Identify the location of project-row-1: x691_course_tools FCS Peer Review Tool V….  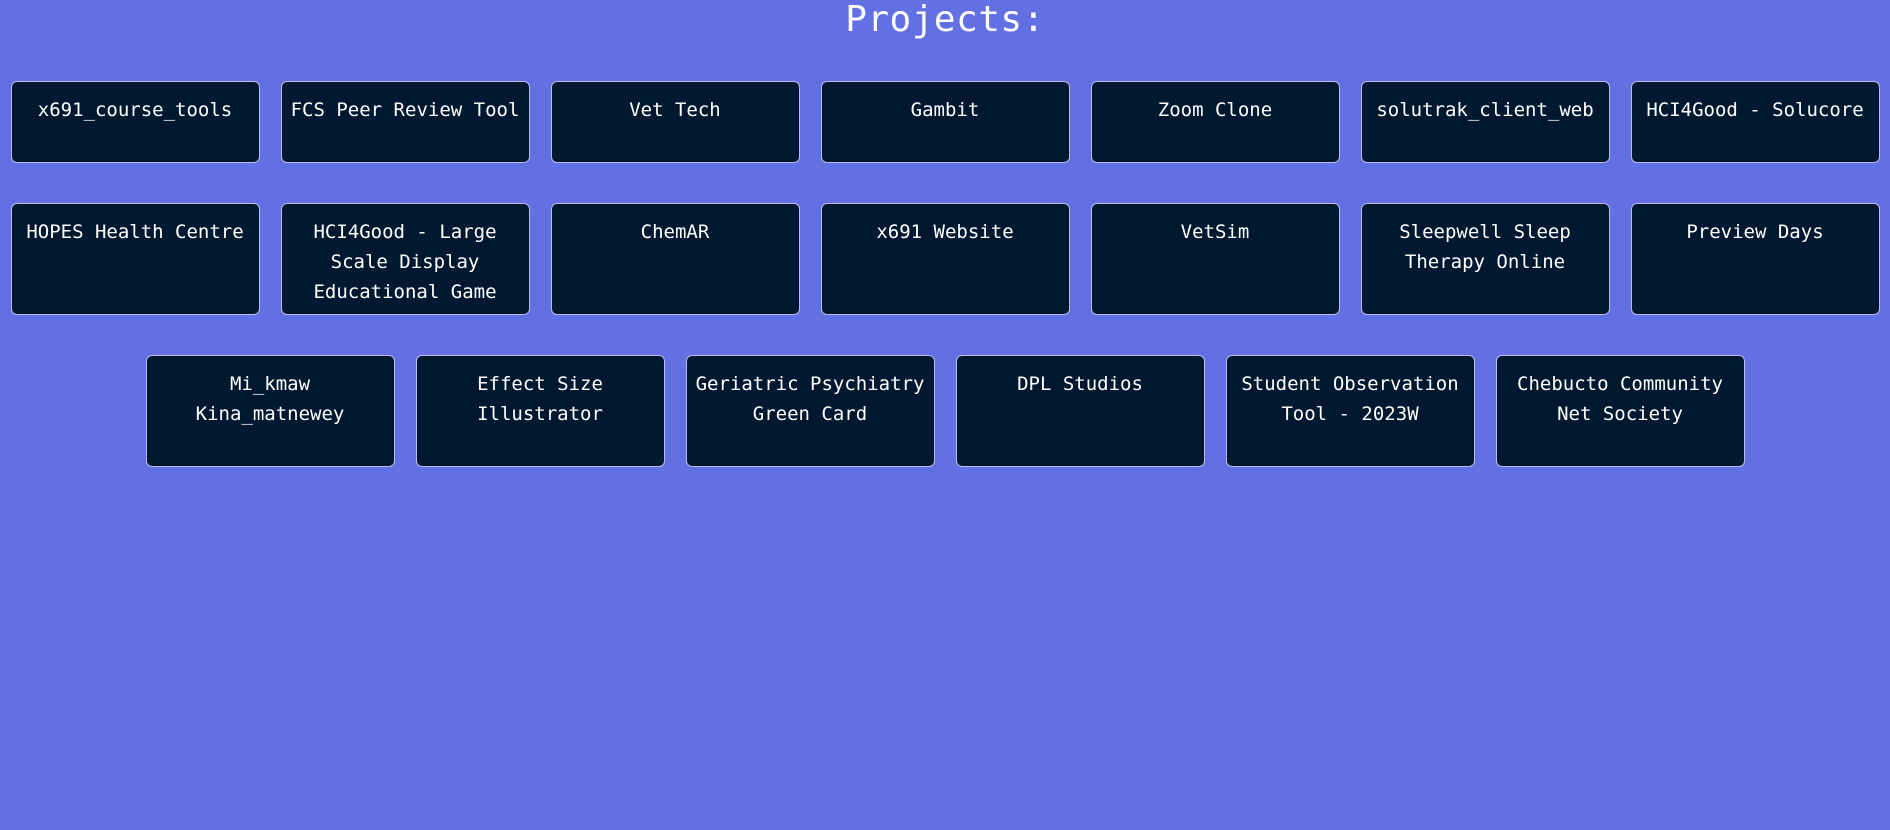
(945, 122).